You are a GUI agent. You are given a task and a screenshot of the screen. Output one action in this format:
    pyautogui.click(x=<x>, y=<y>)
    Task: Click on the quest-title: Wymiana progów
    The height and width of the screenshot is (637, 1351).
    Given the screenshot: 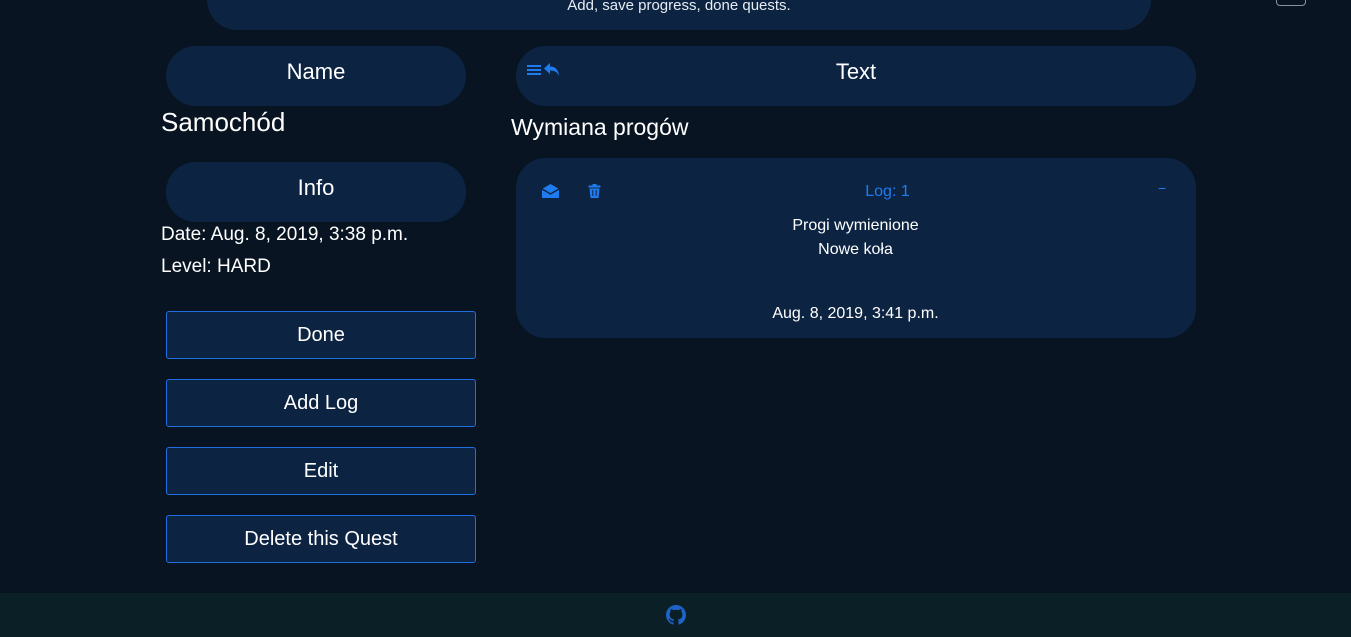 What is the action you would take?
    pyautogui.click(x=600, y=127)
    